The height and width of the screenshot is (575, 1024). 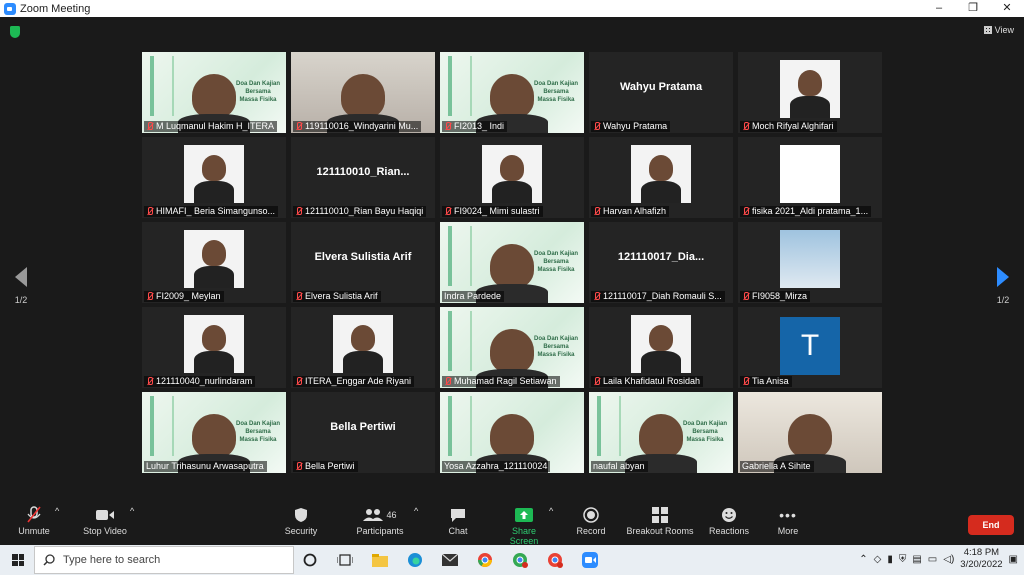 I want to click on participant-tile: 121110040_nurlindaram, so click(x=214, y=347).